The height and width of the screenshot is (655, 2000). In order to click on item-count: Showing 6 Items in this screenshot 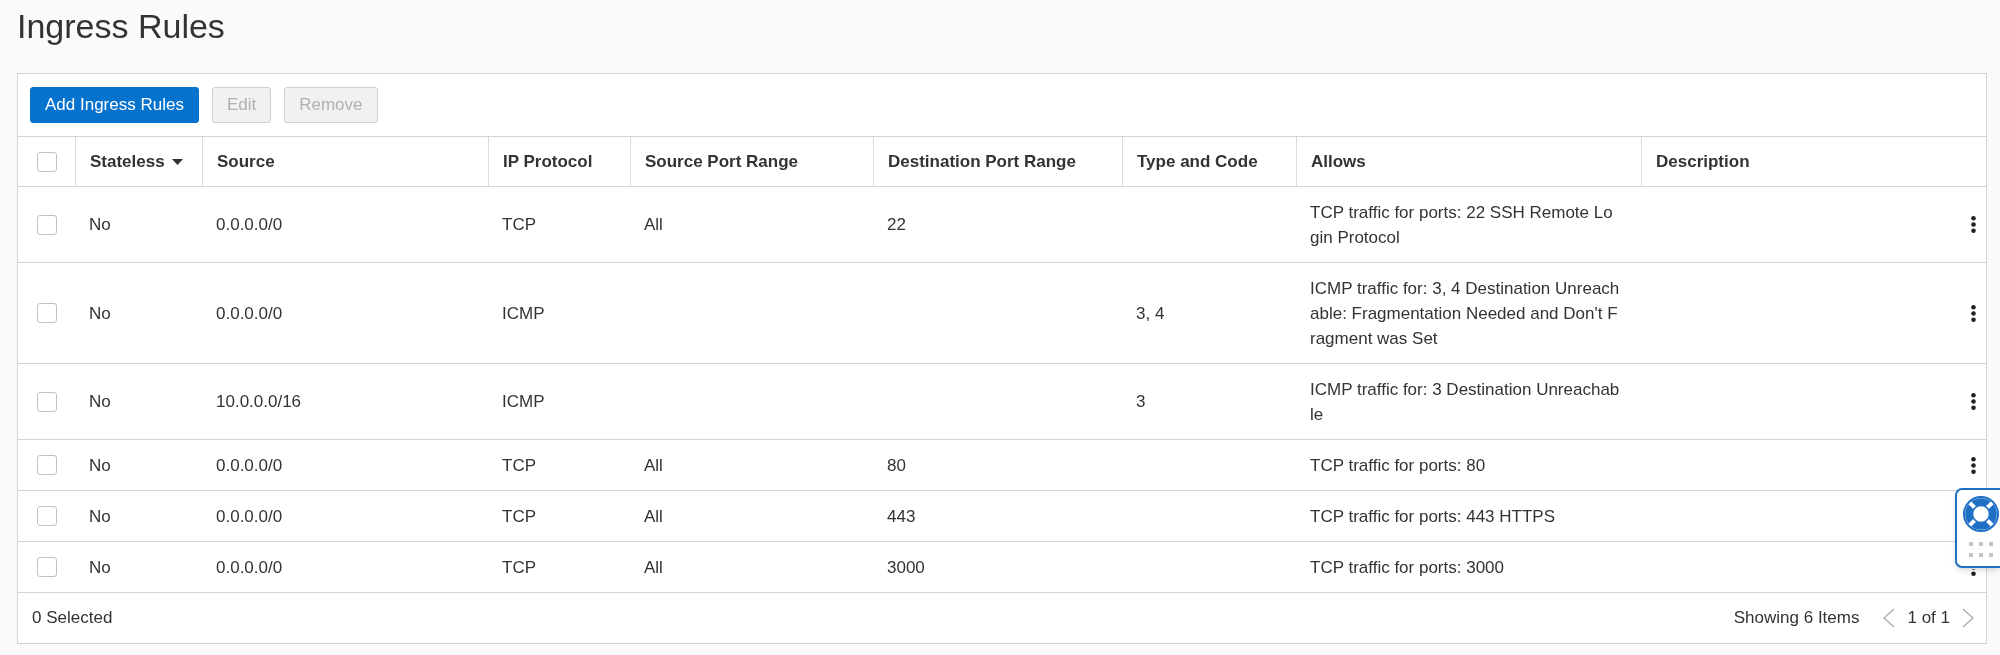, I will do `click(1796, 618)`.